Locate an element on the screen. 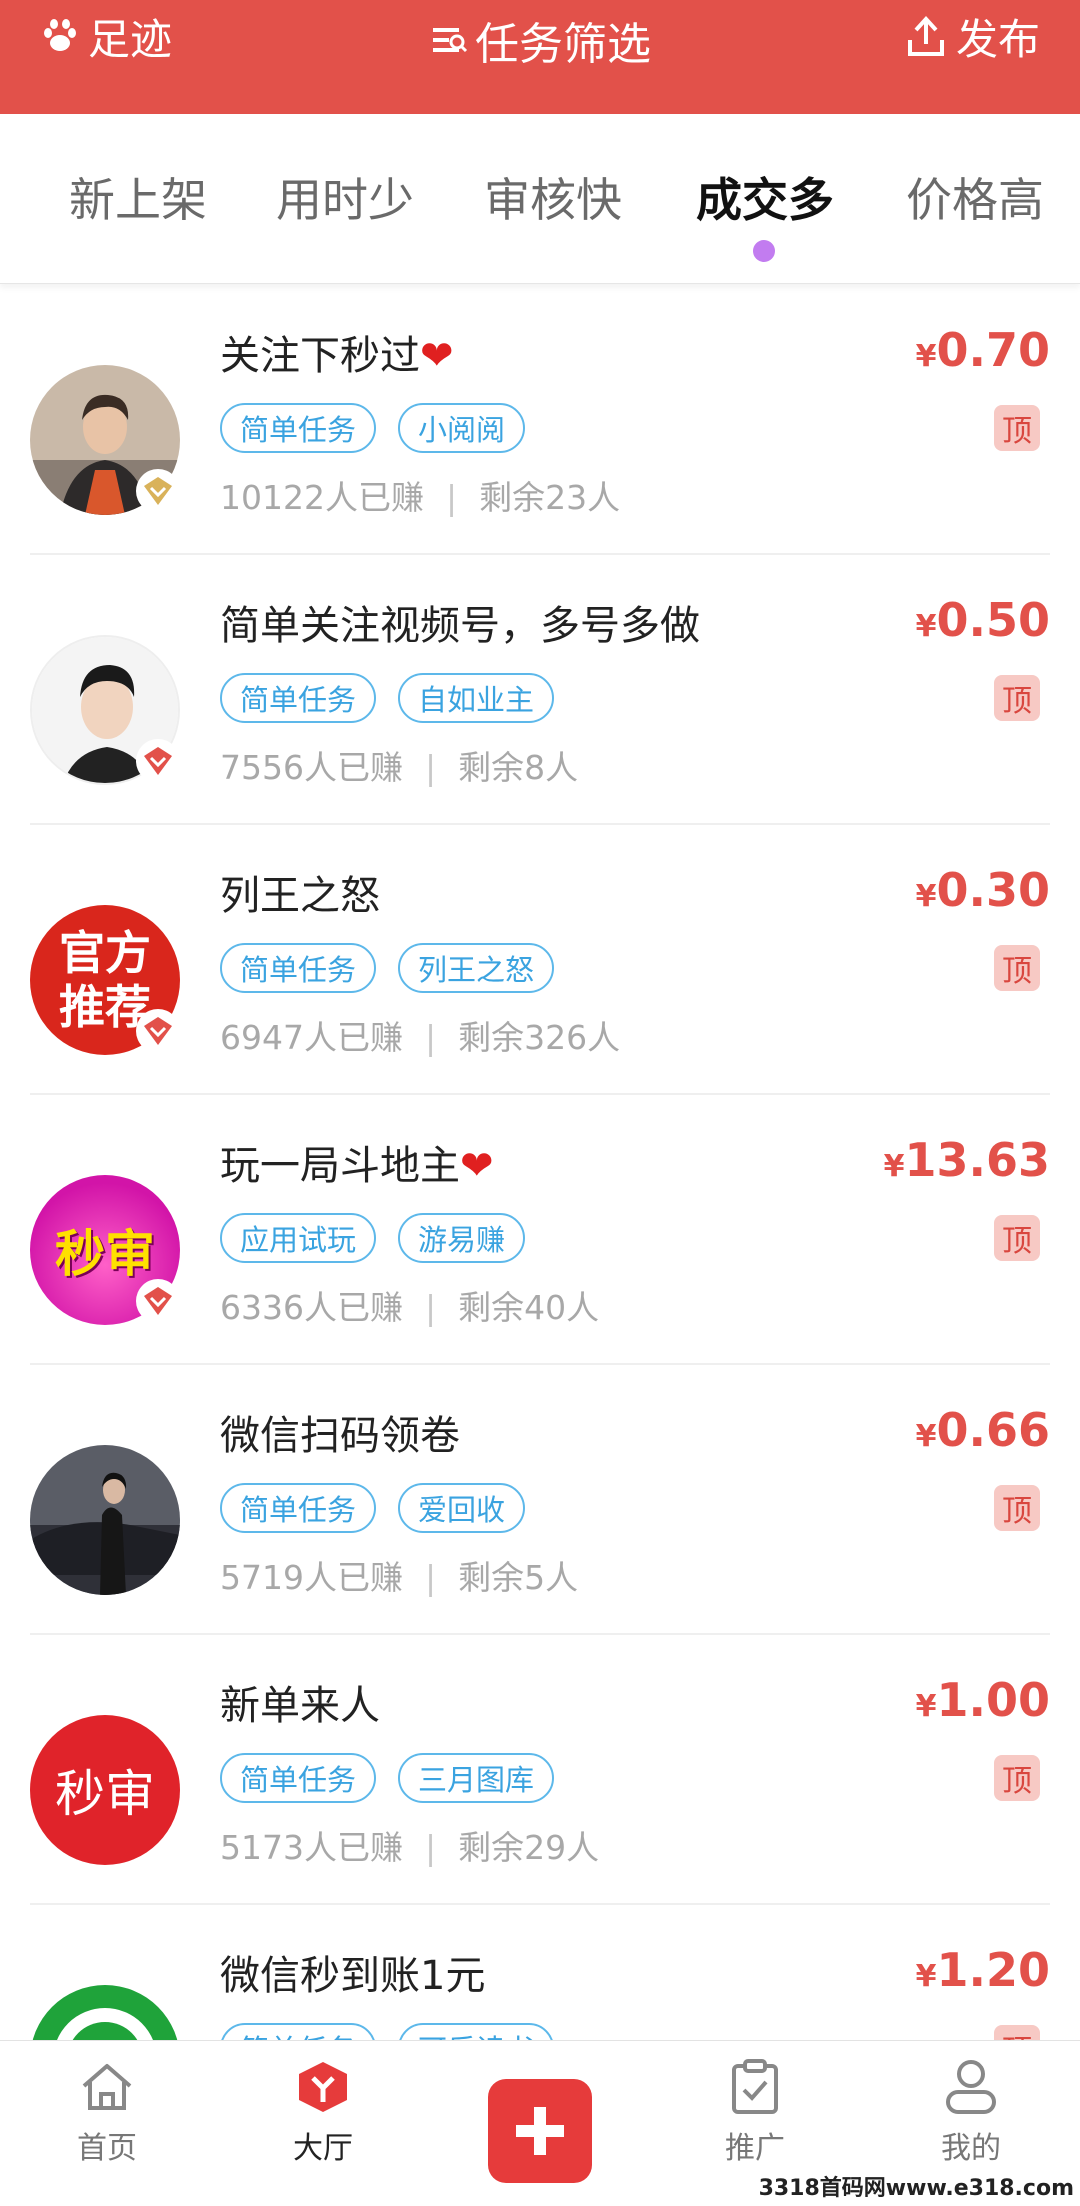 The width and height of the screenshot is (1080, 2206). task-price: ¥0.30 is located at coordinates (982, 890).